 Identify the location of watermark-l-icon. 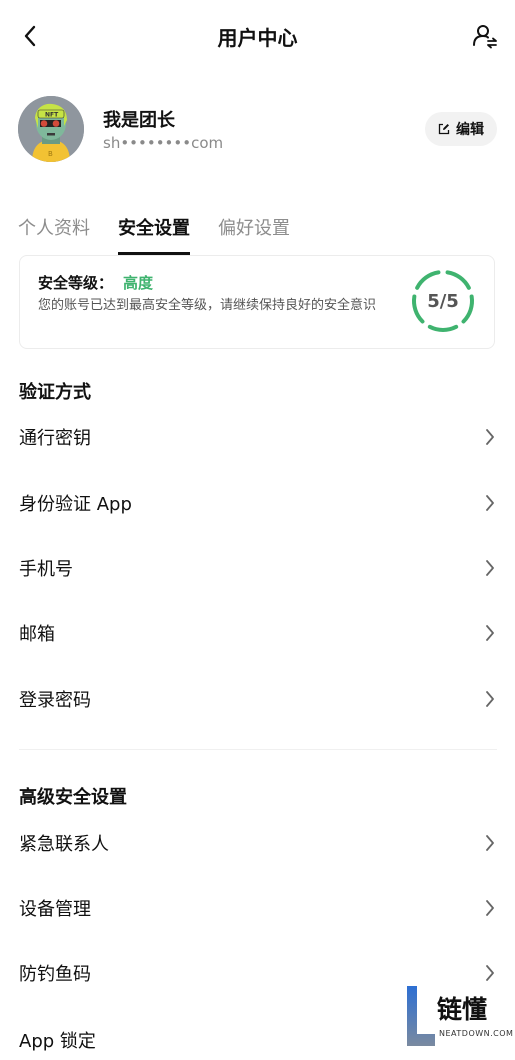
(421, 1016).